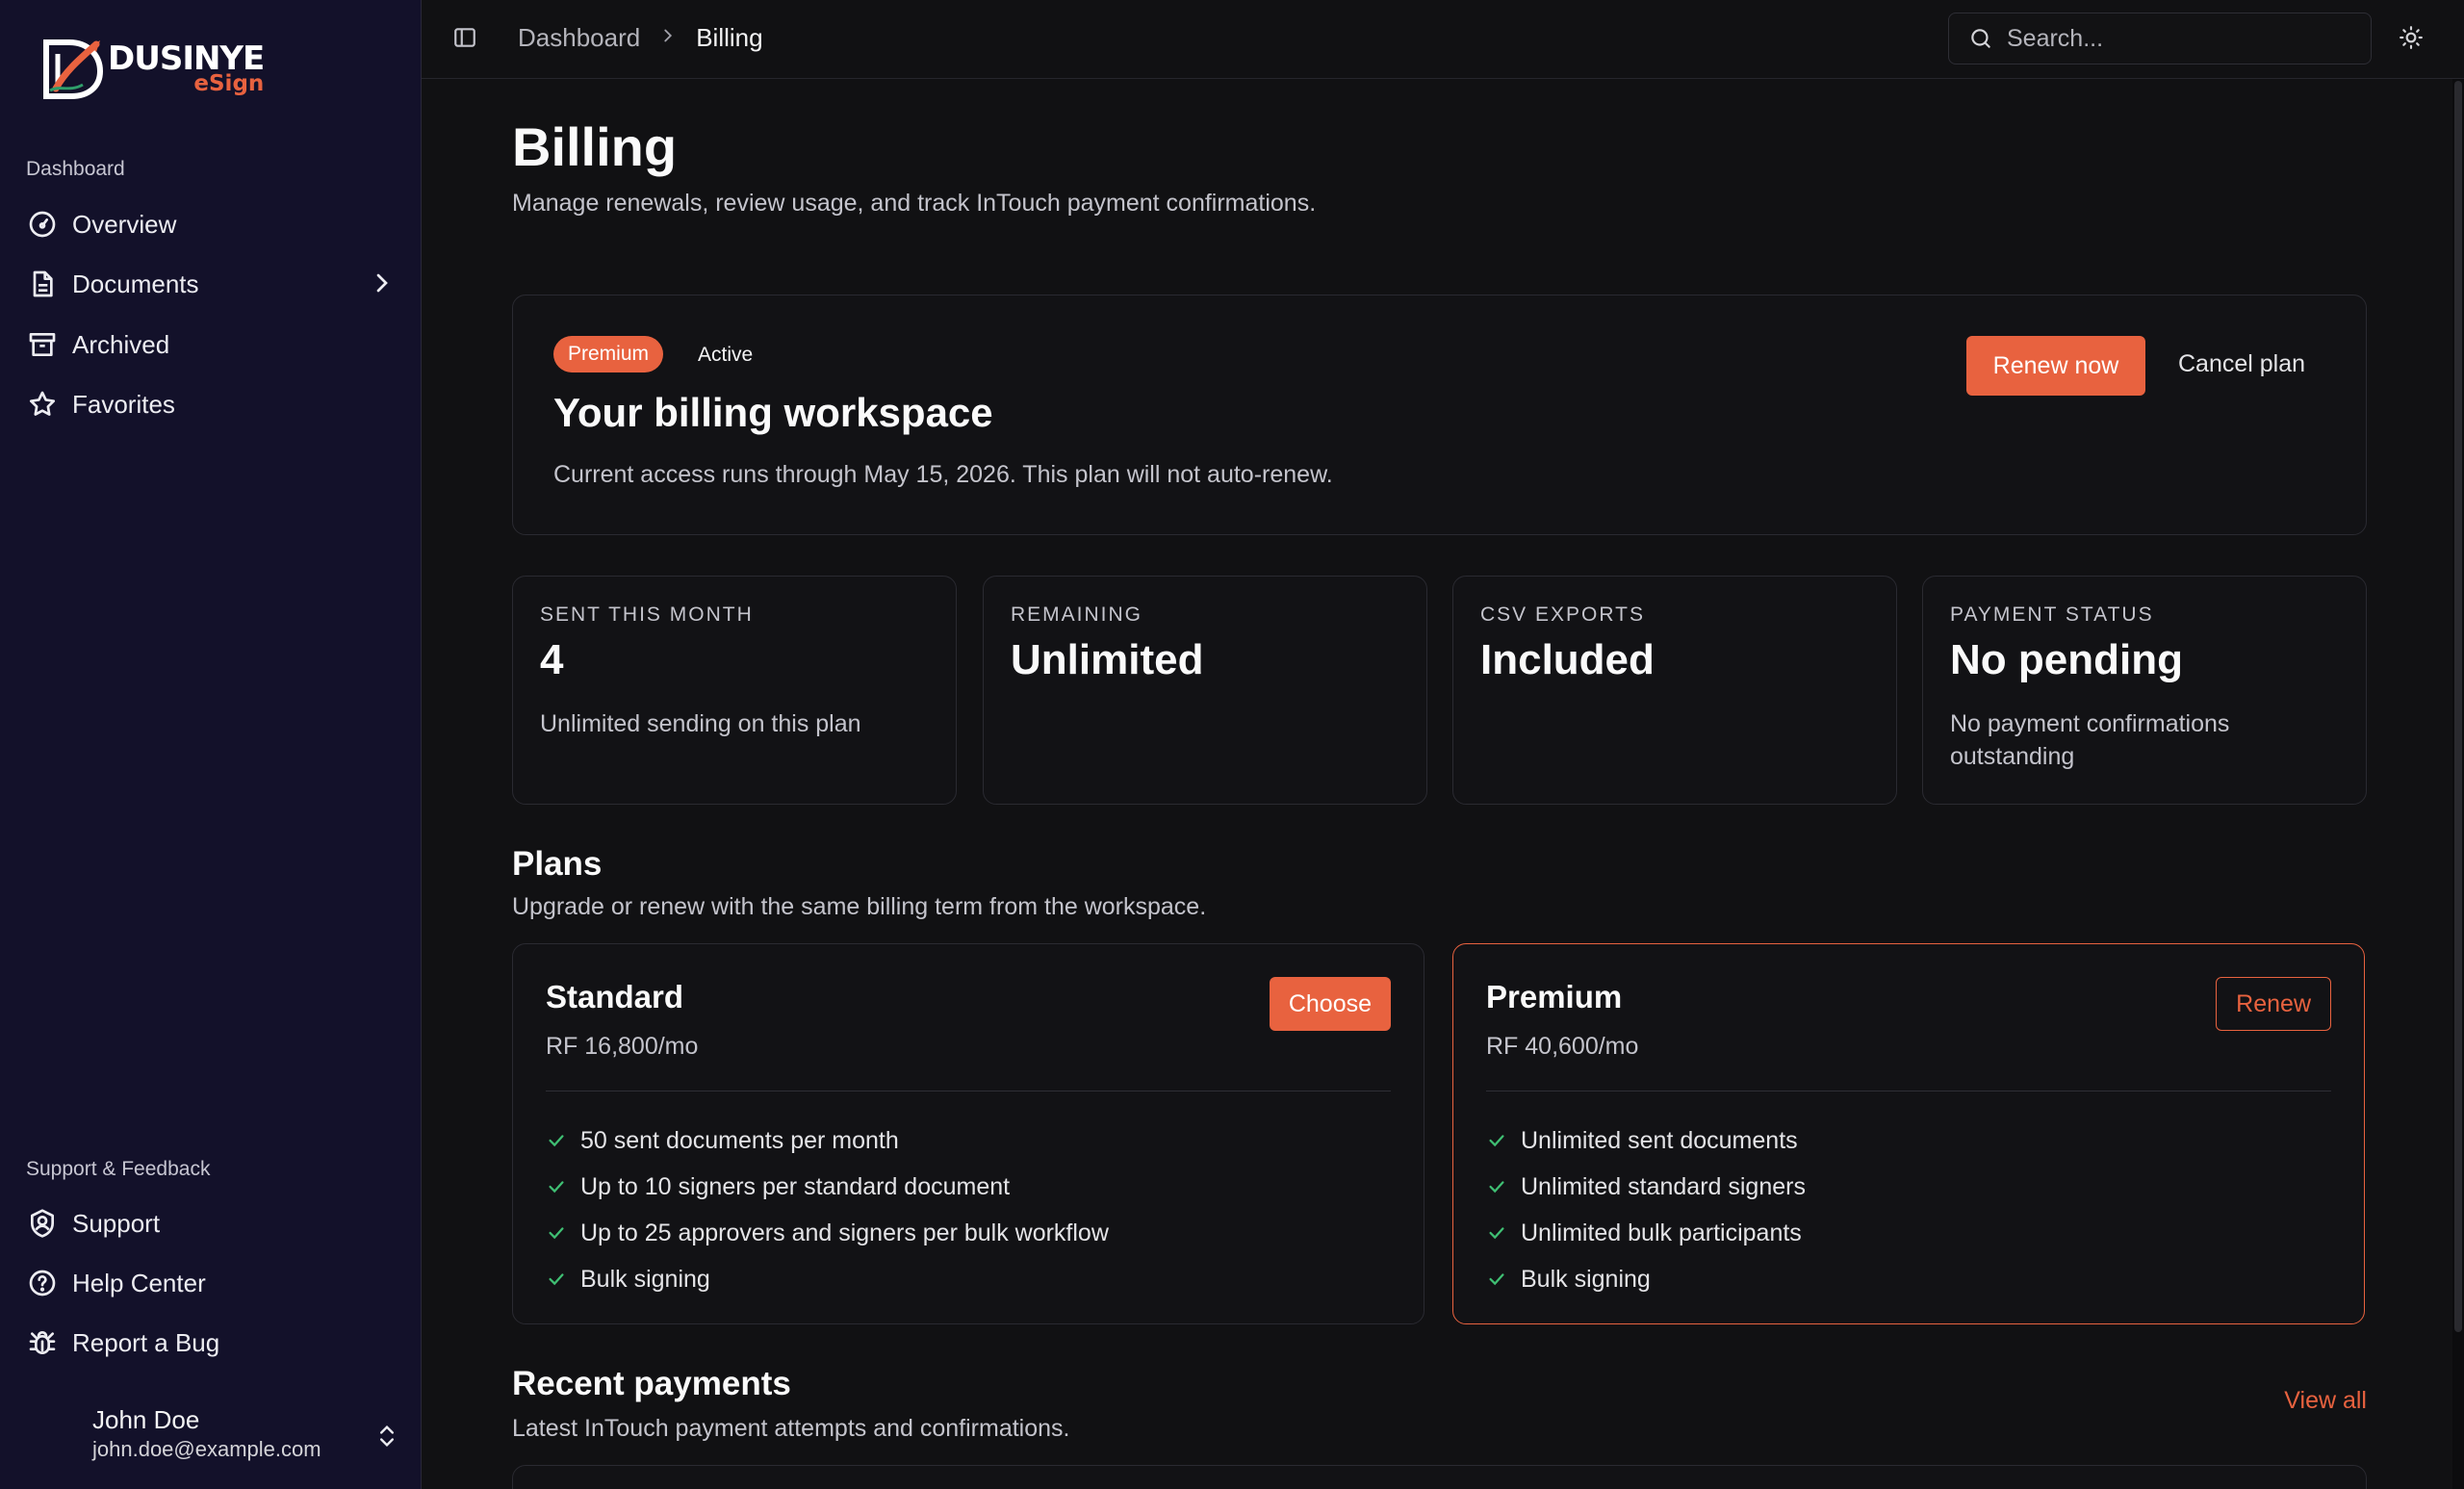  What do you see at coordinates (75, 169) in the screenshot?
I see `sidebar-group-dashboard: Dashboard` at bounding box center [75, 169].